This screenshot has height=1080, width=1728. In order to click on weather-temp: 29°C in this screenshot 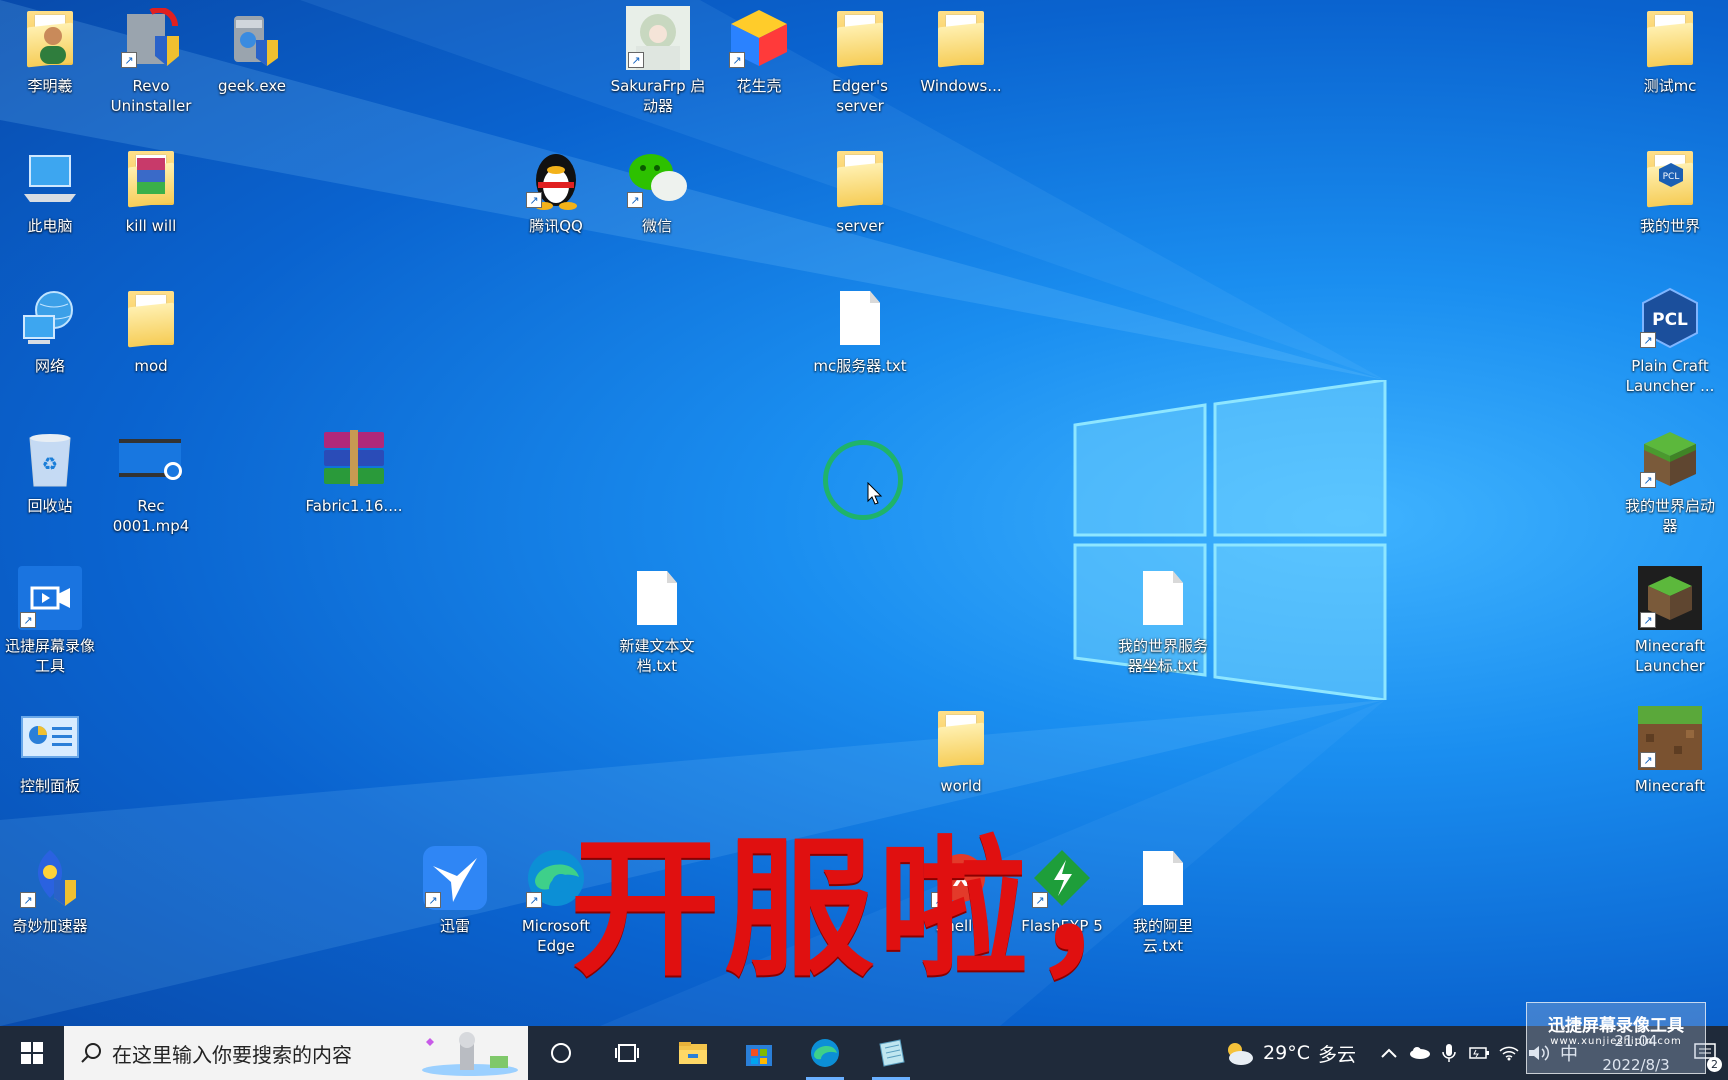, I will do `click(1286, 1053)`.